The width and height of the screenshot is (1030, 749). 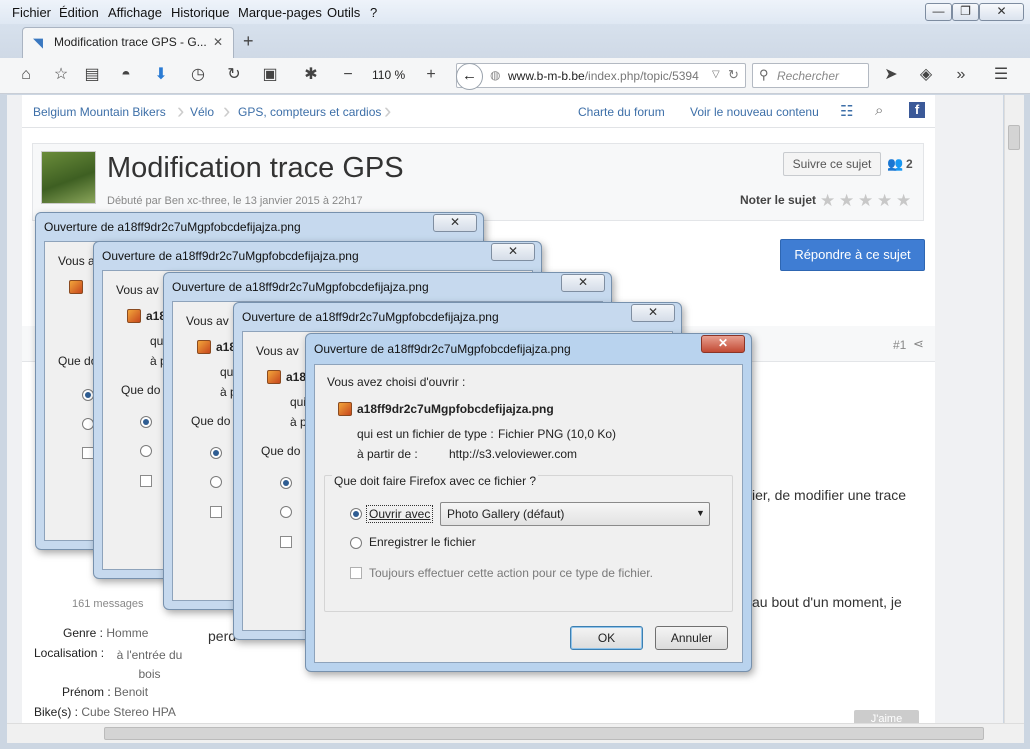 I want to click on addon-icon: ◈, so click(x=926, y=75).